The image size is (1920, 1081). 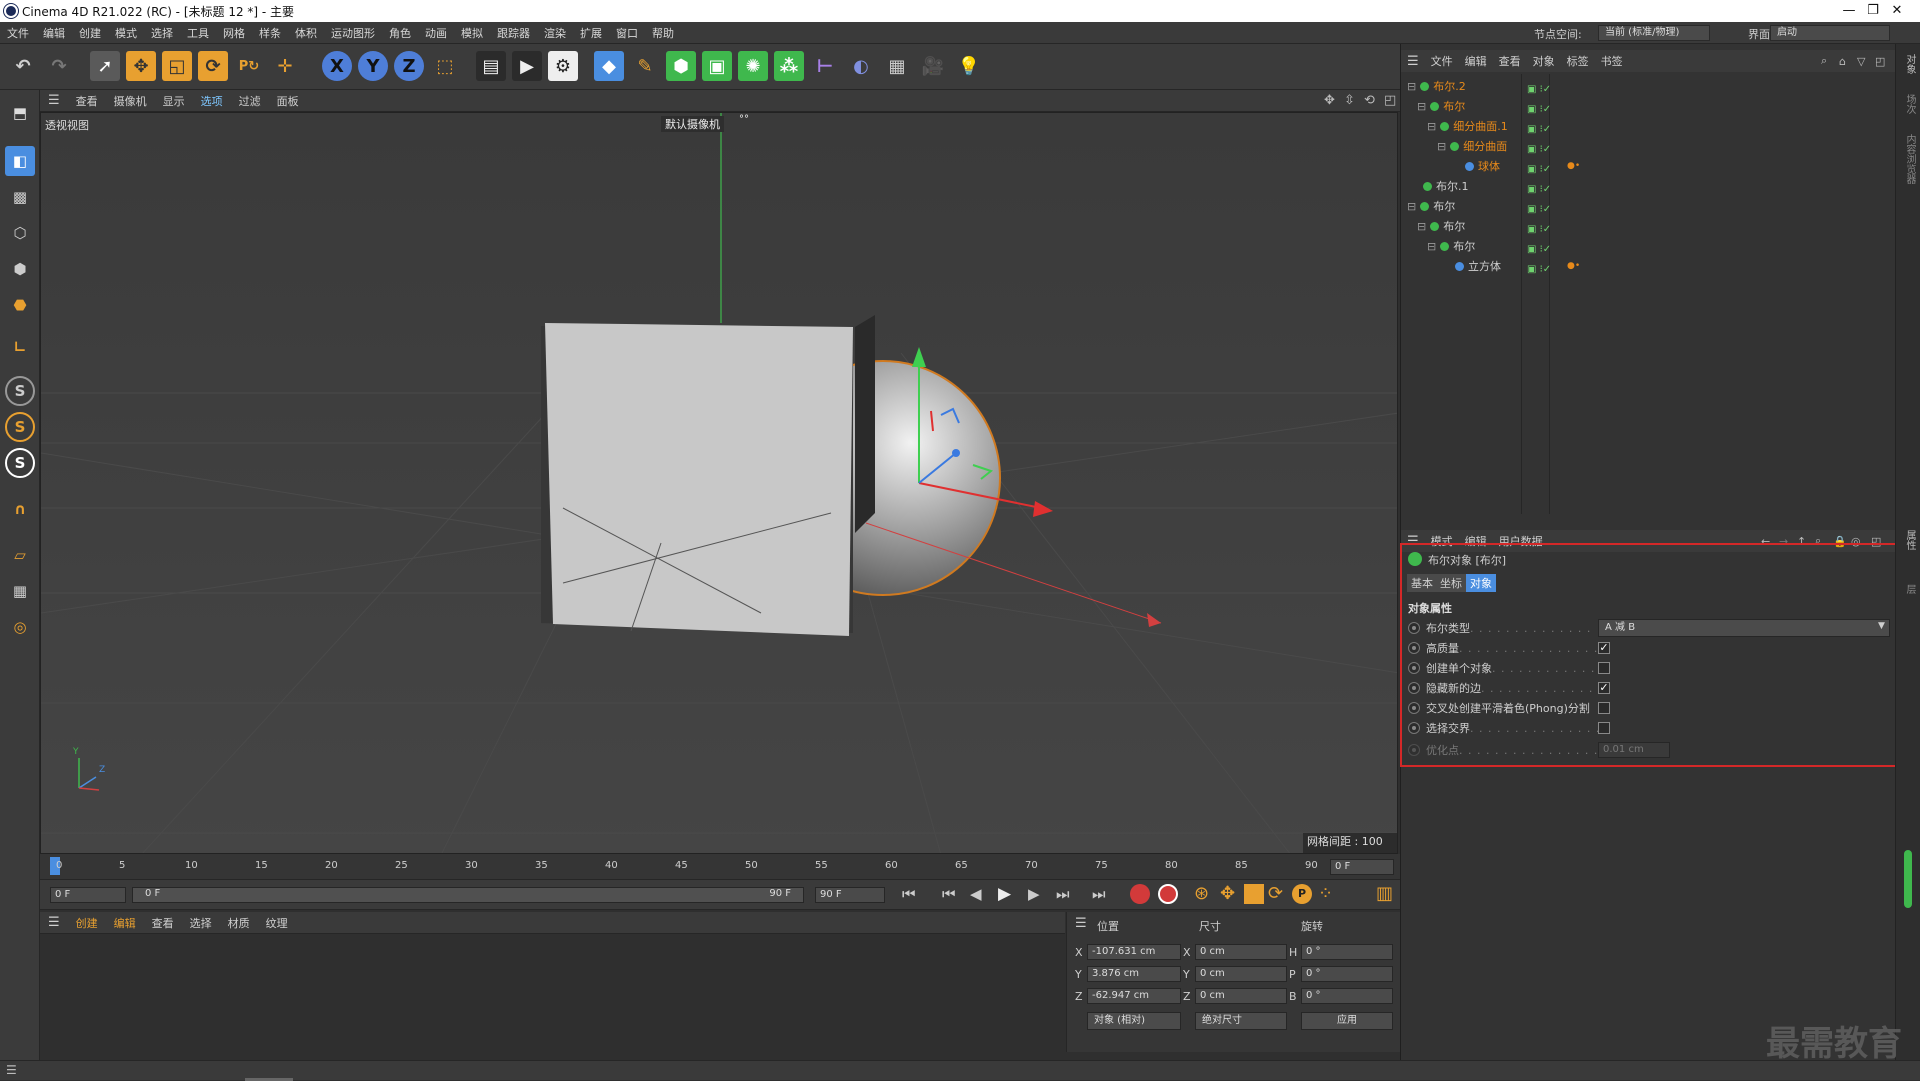 I want to click on om-menu-view: 查看, so click(x=1510, y=61).